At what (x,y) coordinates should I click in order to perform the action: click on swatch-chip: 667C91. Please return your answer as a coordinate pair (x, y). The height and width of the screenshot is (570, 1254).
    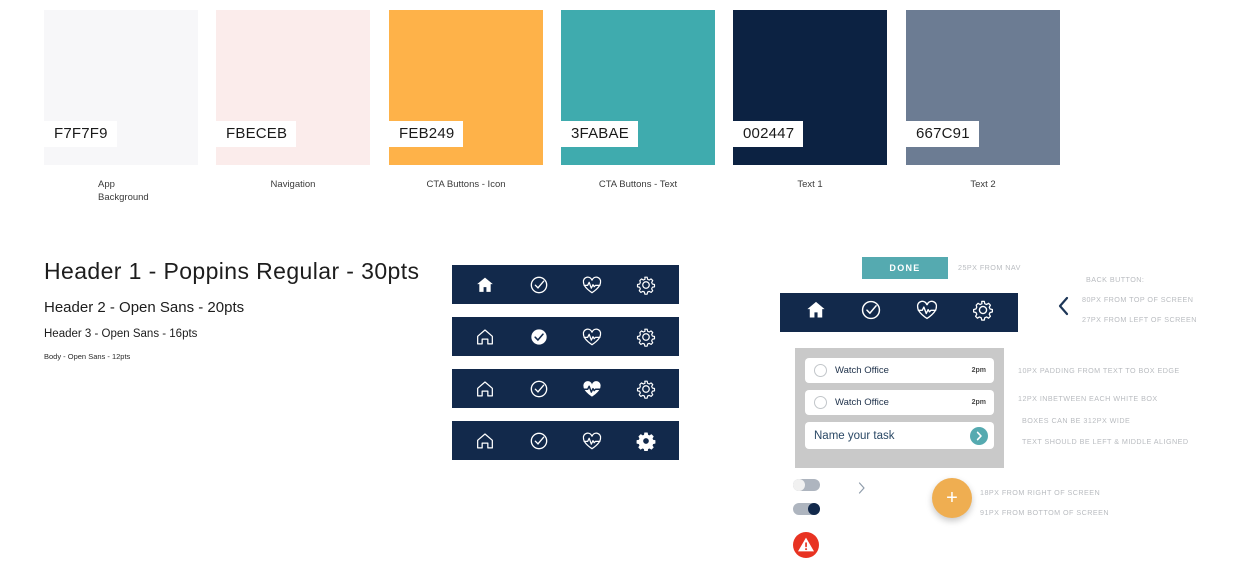
    Looking at the image, I should click on (983, 87).